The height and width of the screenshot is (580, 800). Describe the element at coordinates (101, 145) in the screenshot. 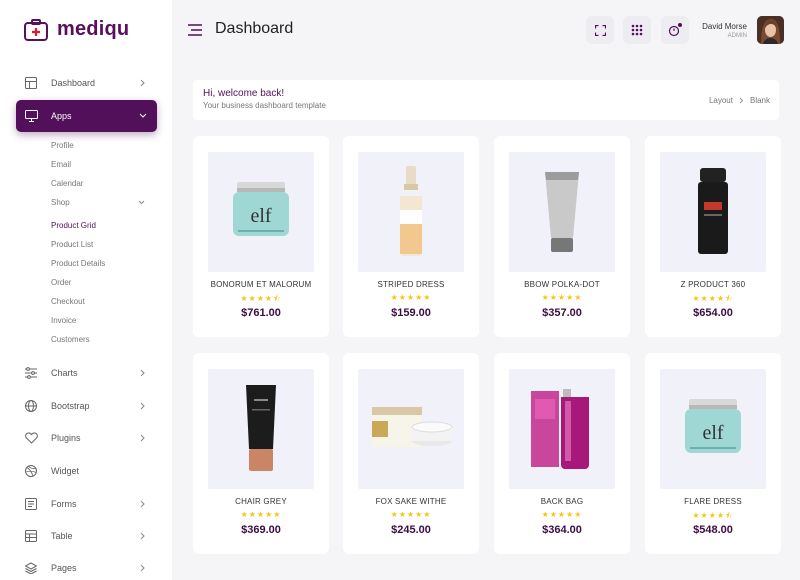

I see `sidebar-subitem-profile: Profile` at that location.